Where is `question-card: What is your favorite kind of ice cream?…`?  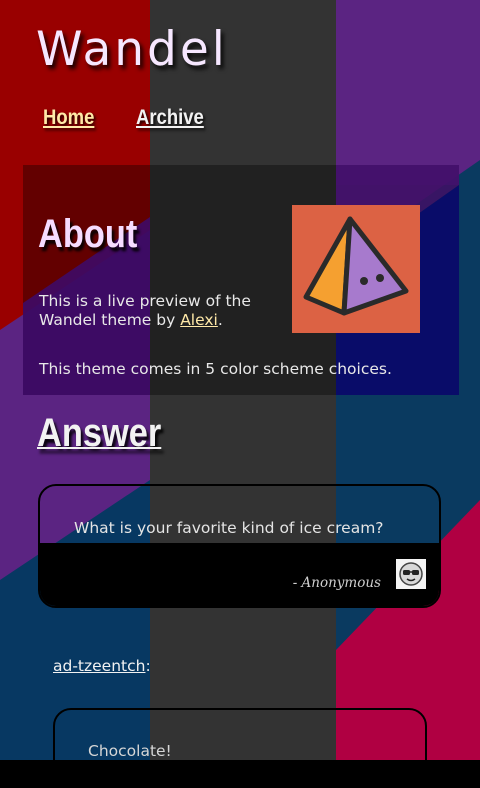
question-card: What is your favorite kind of ice cream?… is located at coordinates (239, 546).